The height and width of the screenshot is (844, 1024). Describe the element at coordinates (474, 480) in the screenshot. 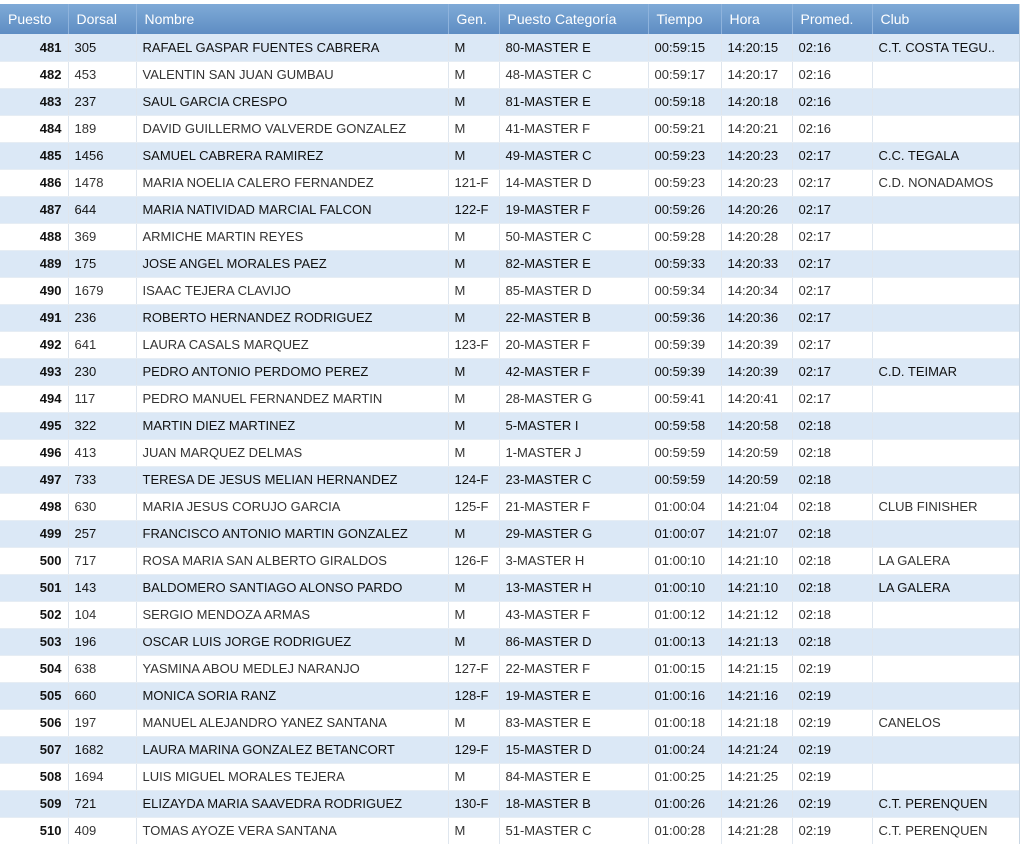

I see `cell-gen: 124-F` at that location.